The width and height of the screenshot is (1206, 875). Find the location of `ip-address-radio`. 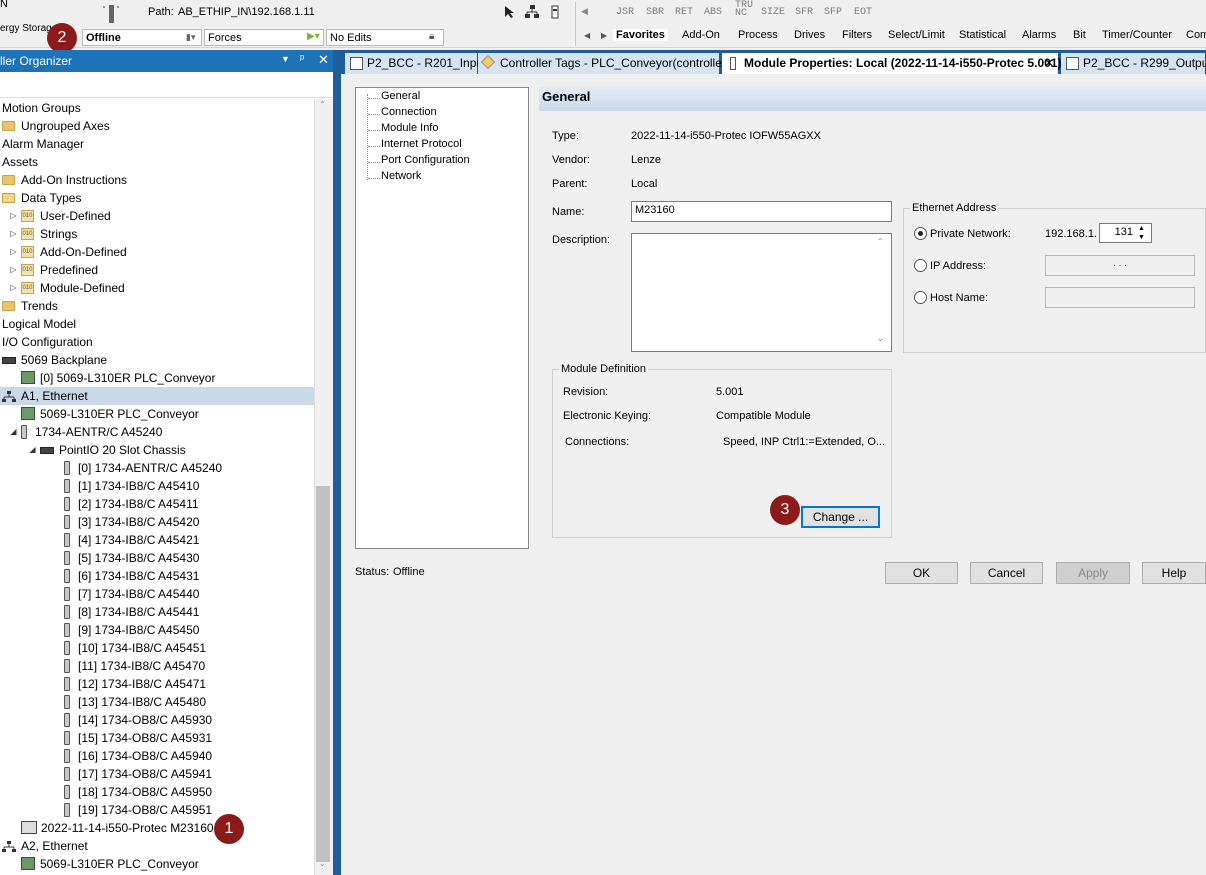

ip-address-radio is located at coordinates (920, 265).